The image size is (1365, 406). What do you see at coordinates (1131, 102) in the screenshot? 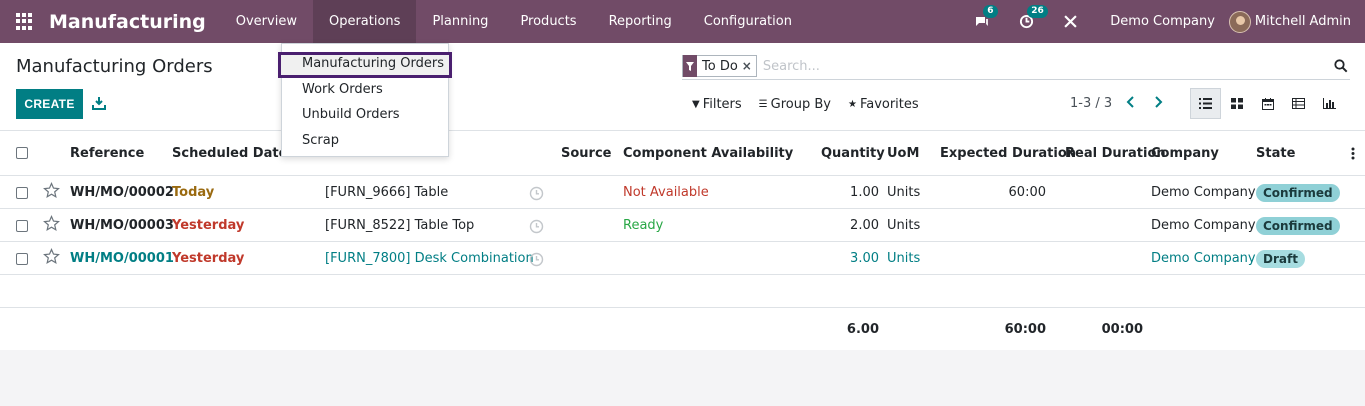
I see `pager-previous-icon` at bounding box center [1131, 102].